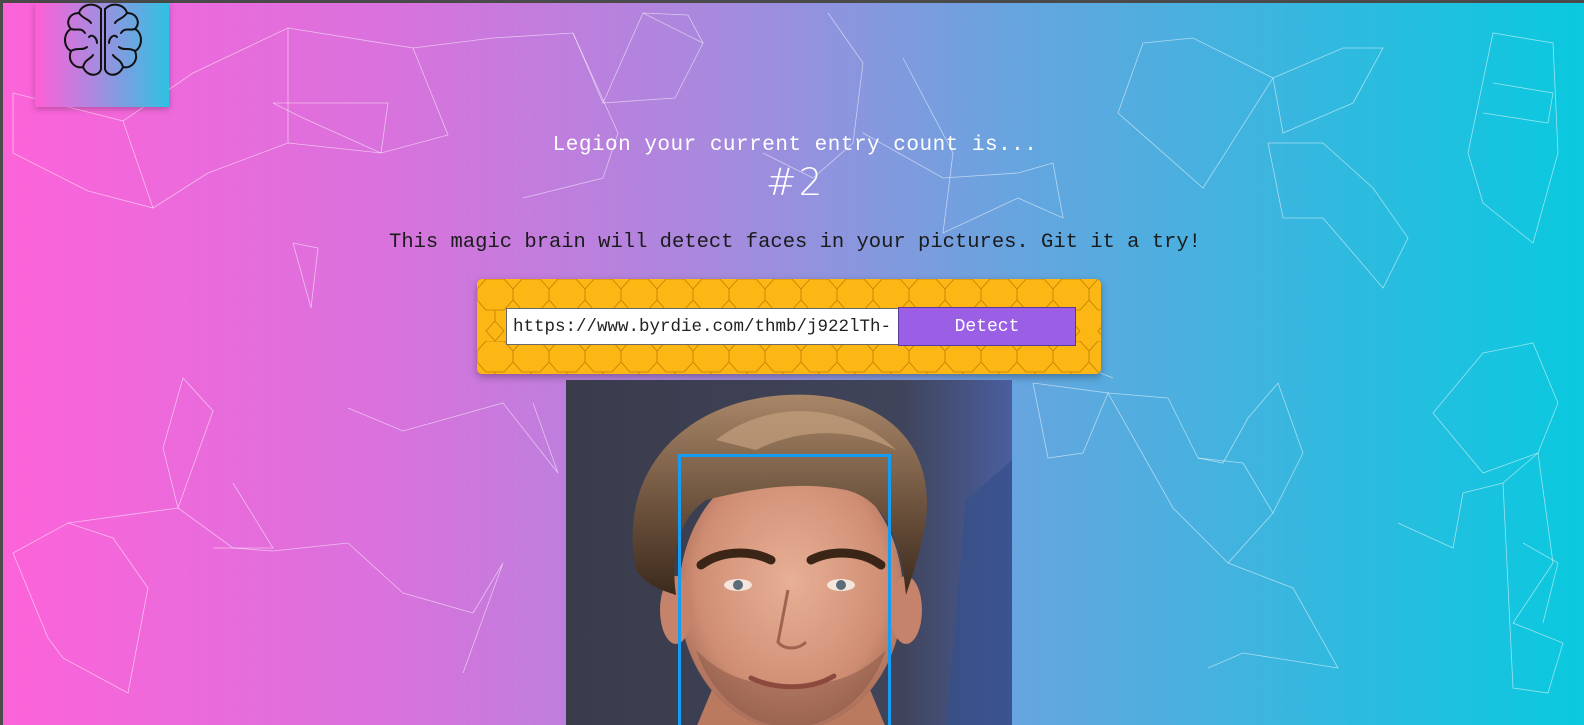 The height and width of the screenshot is (725, 1584). Describe the element at coordinates (103, 39) in the screenshot. I see `brain-icon` at that location.